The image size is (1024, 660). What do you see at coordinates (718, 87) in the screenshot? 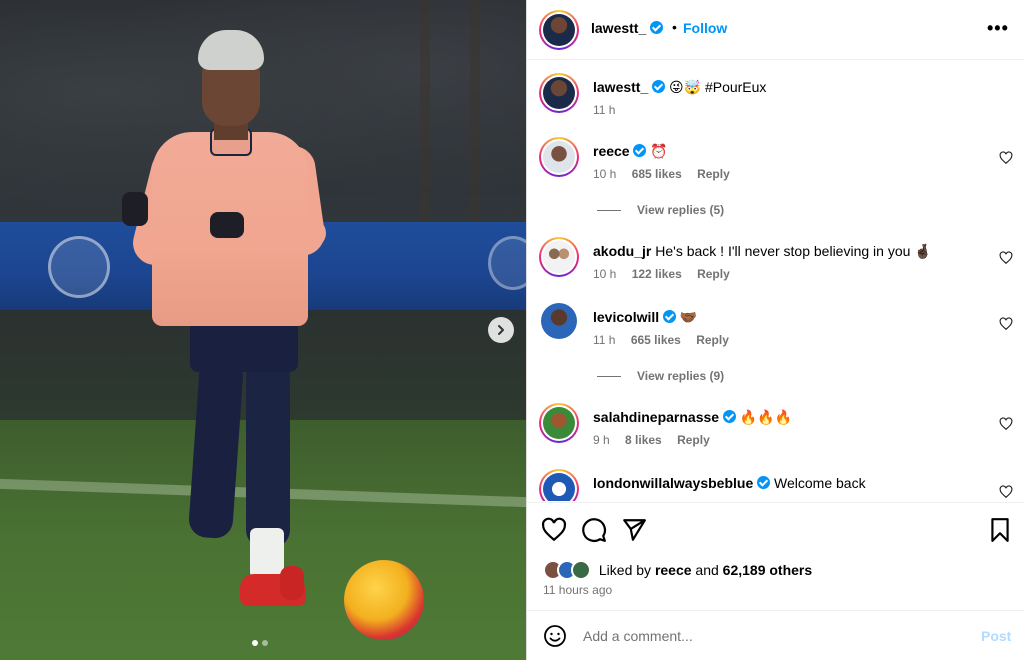
I see `caption-text: 😜🤯 #PourEux` at bounding box center [718, 87].